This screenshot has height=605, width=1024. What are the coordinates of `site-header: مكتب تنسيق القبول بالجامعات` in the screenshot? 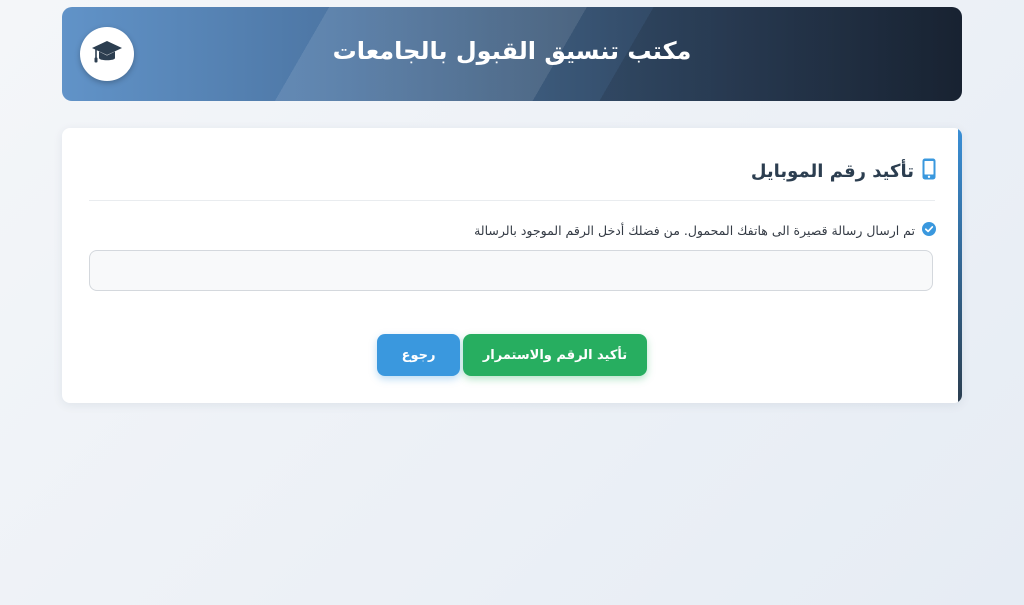 It's located at (512, 54).